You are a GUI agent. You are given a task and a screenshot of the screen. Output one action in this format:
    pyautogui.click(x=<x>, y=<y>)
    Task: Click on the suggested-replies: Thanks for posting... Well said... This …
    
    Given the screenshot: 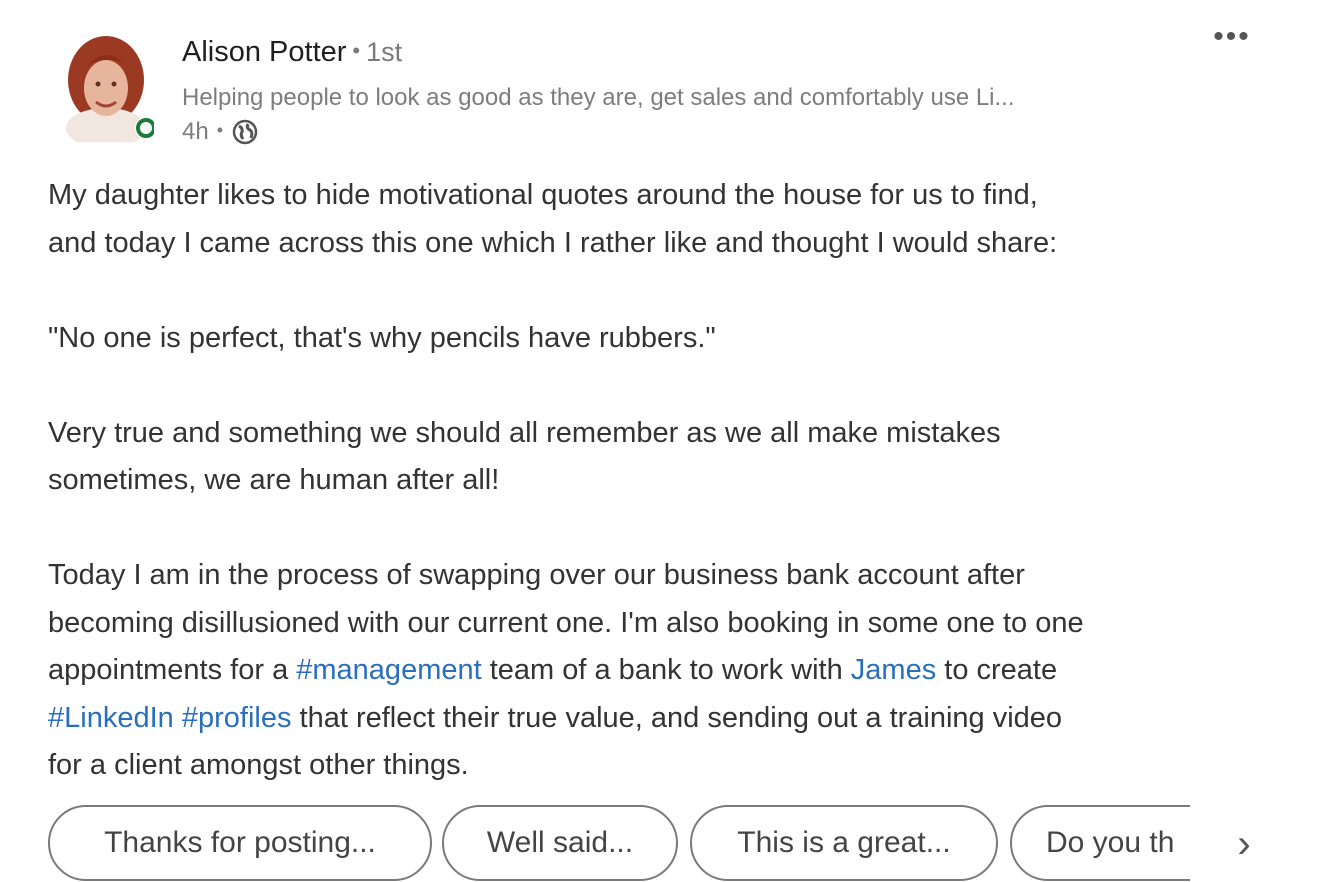 What is the action you would take?
    pyautogui.click(x=653, y=843)
    